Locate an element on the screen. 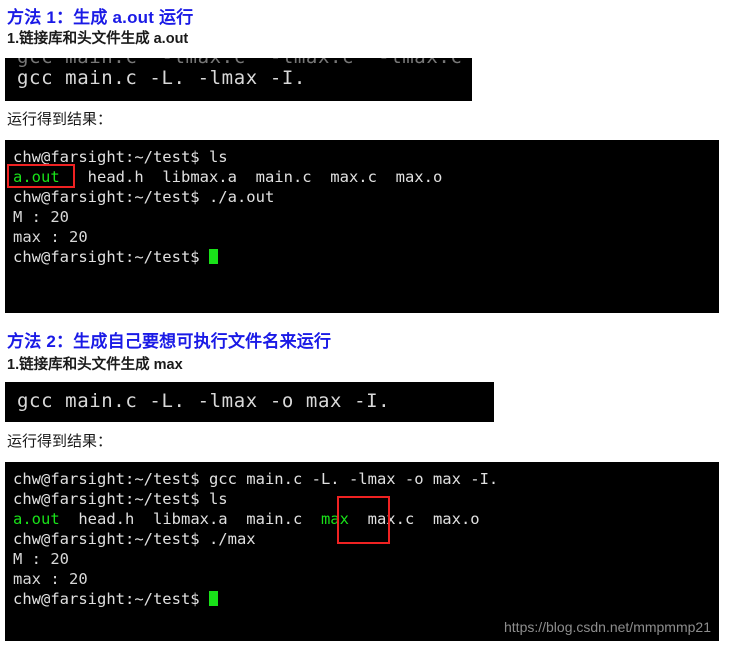 The image size is (730, 650). terminal-1-line-1: chw@farsight:~/test$ ls is located at coordinates (120, 157).